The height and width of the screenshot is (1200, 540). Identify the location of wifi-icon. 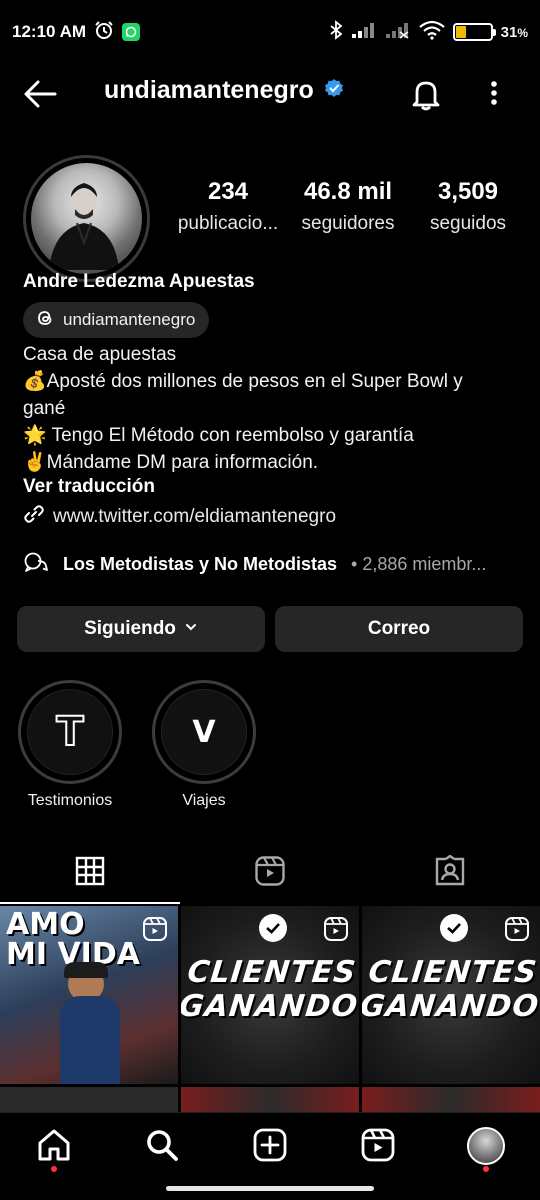
(431, 32).